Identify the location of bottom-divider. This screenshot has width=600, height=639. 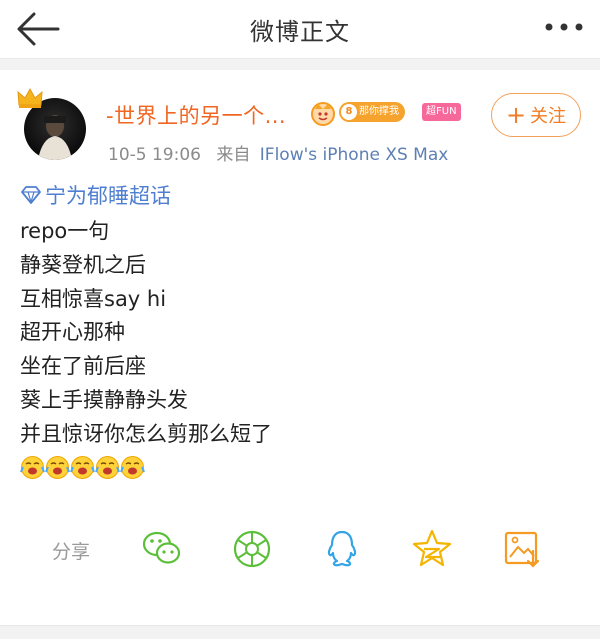
(300, 632).